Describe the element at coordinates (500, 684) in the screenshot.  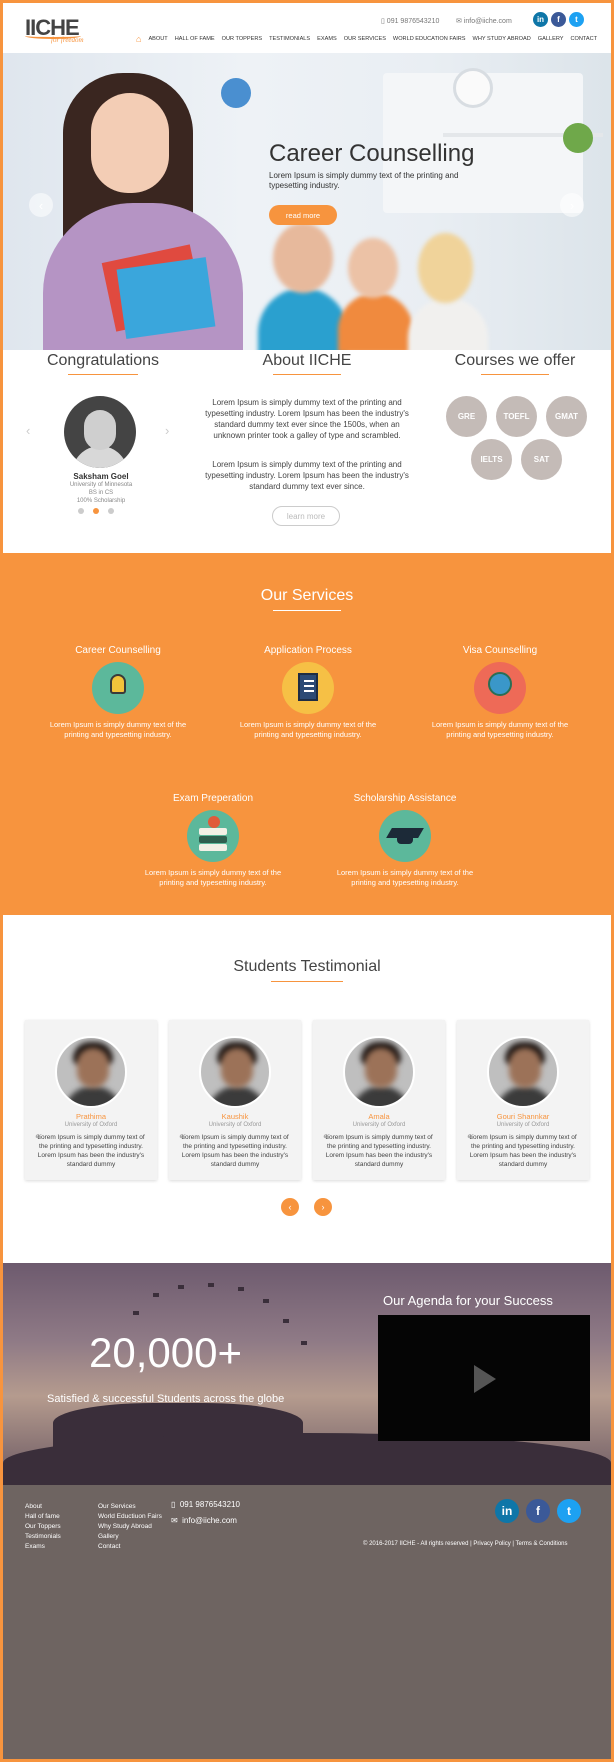
I see `globe-shape` at that location.